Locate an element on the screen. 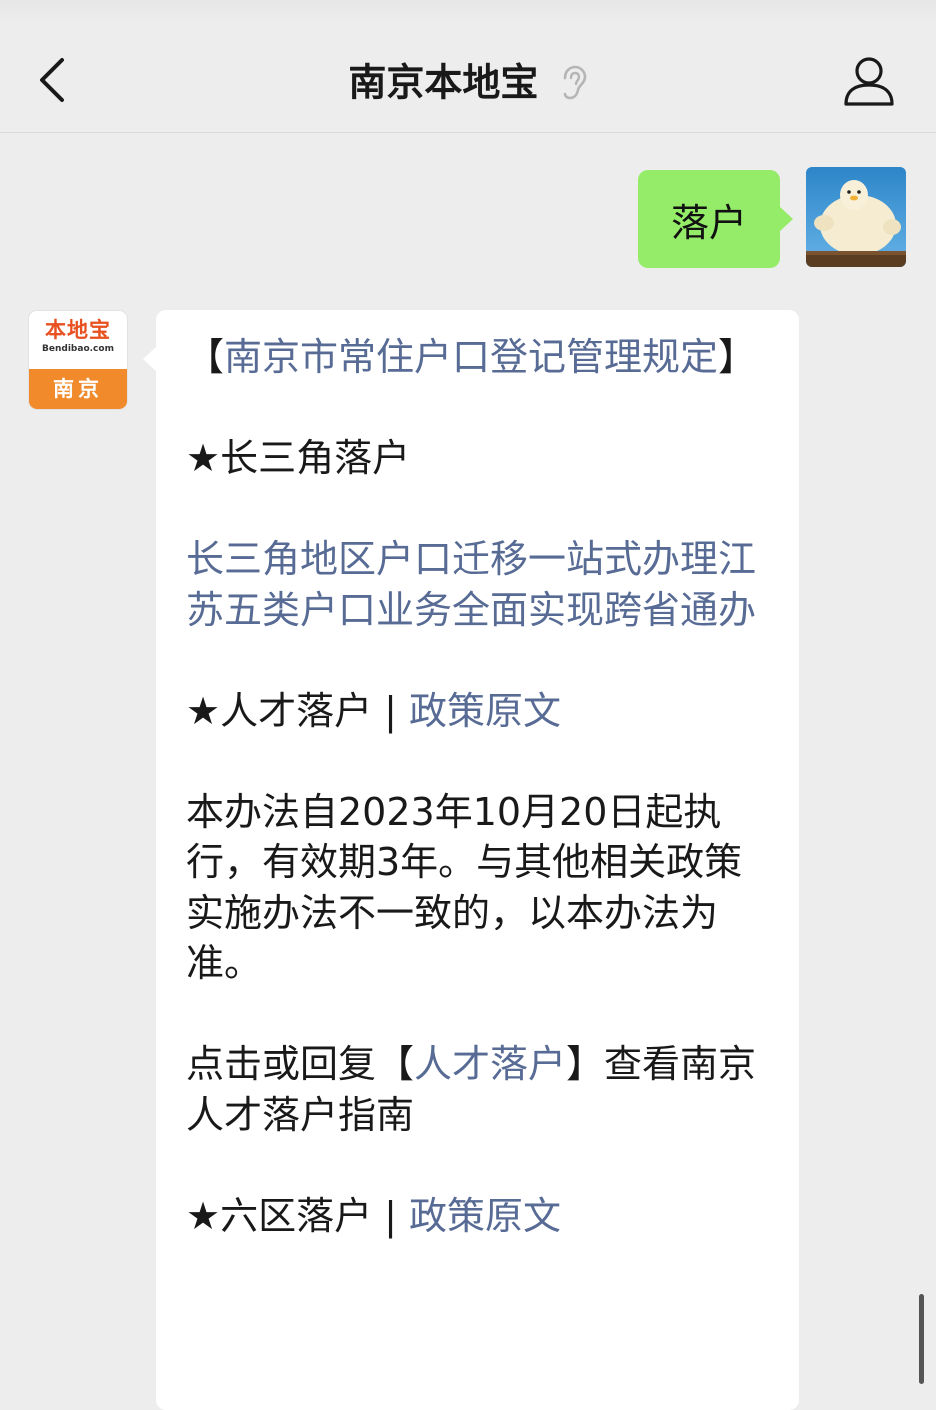  logo-city: 南京 is located at coordinates (78, 389).